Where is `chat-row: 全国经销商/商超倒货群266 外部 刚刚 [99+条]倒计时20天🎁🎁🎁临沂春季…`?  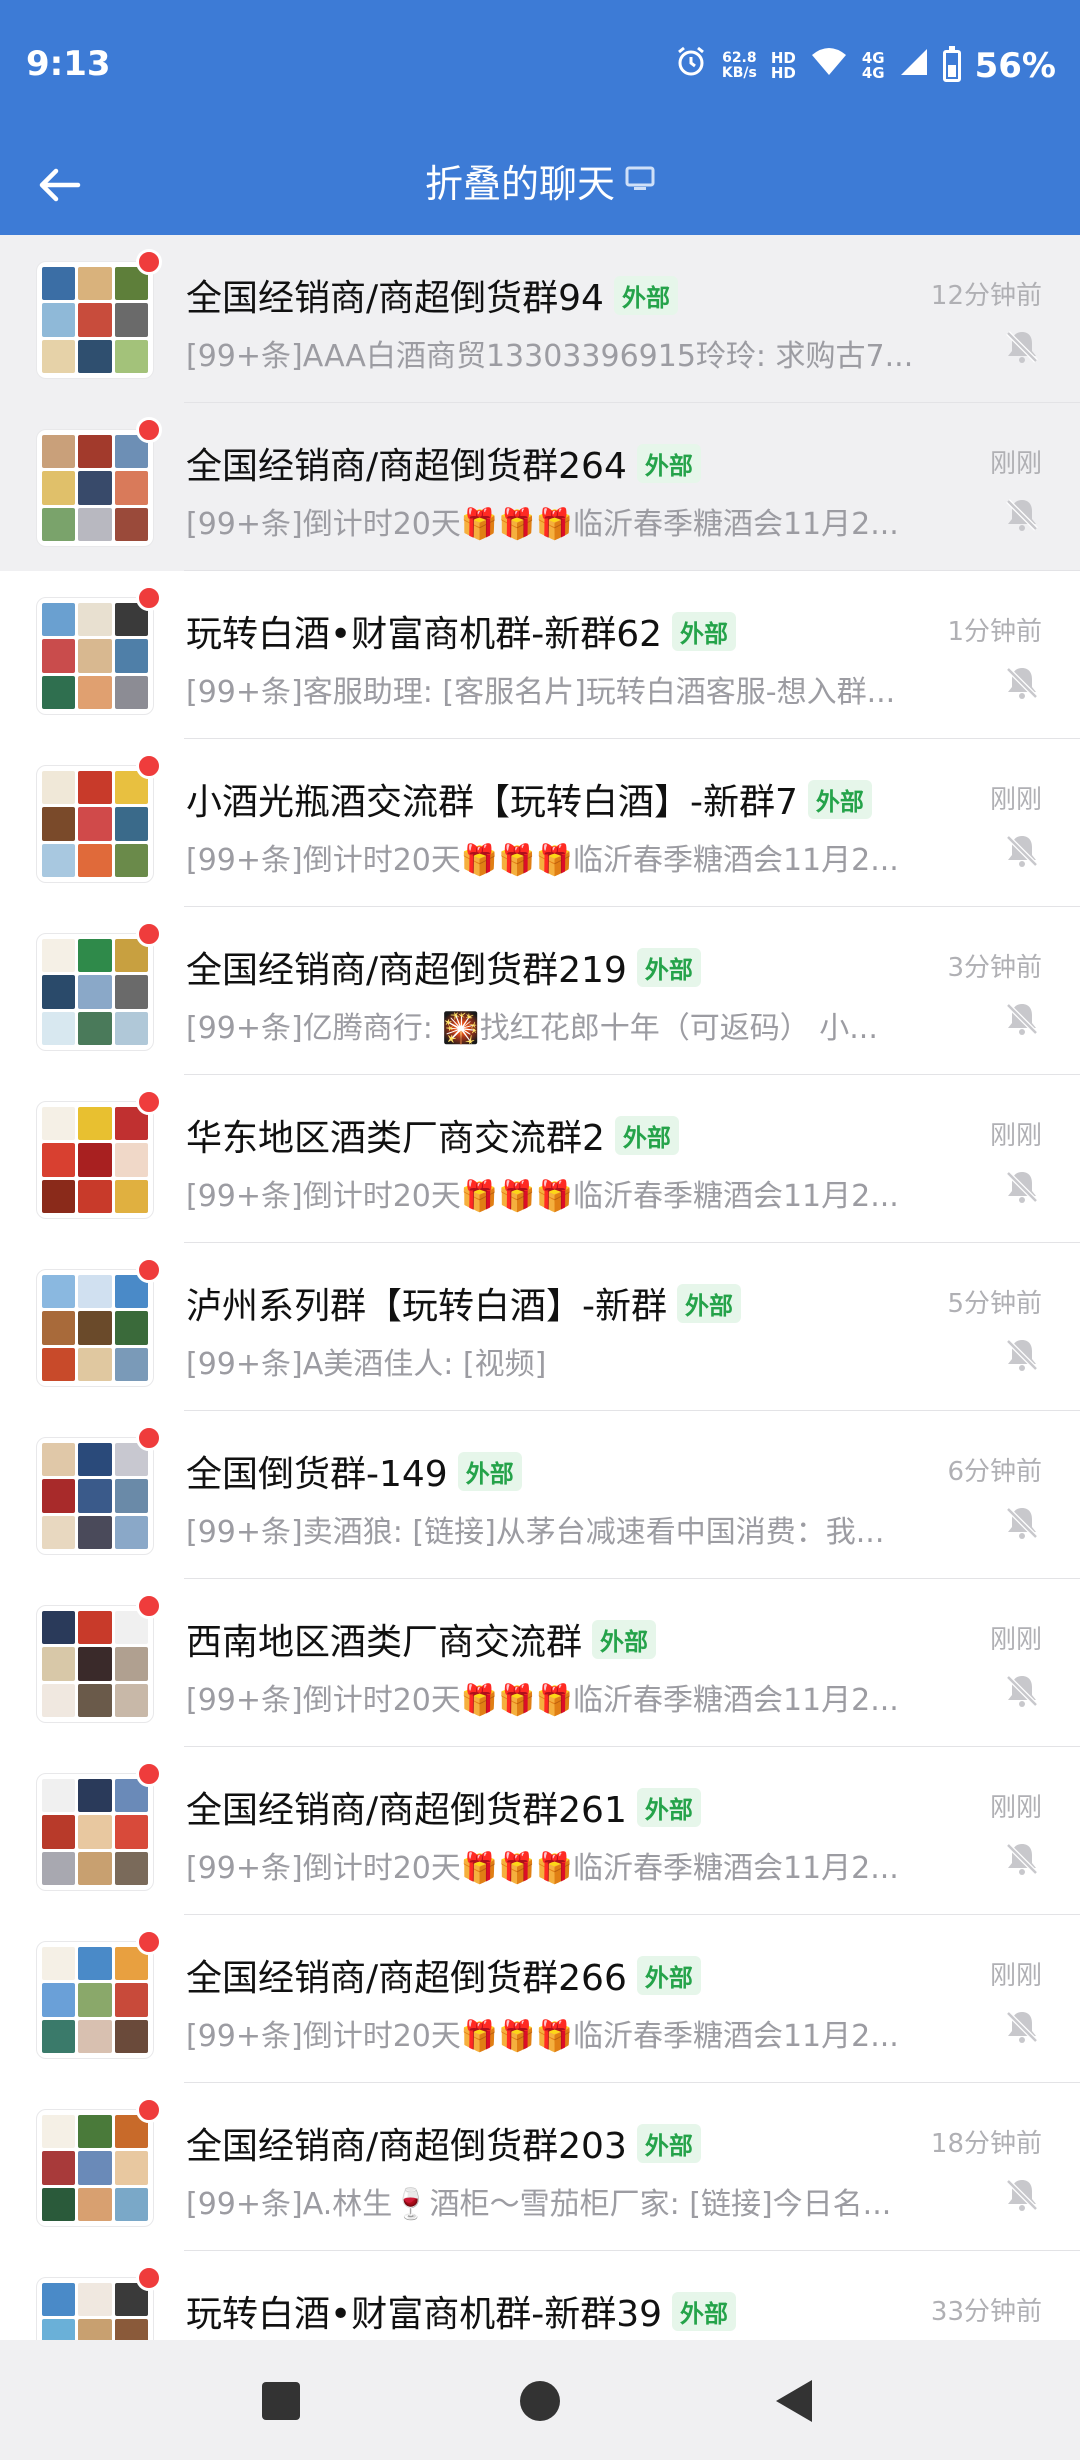
chat-row: 全国经销商/商超倒货群266 外部 刚刚 [99+条]倒计时20天🎁🎁🎁临沂春季… is located at coordinates (540, 1999).